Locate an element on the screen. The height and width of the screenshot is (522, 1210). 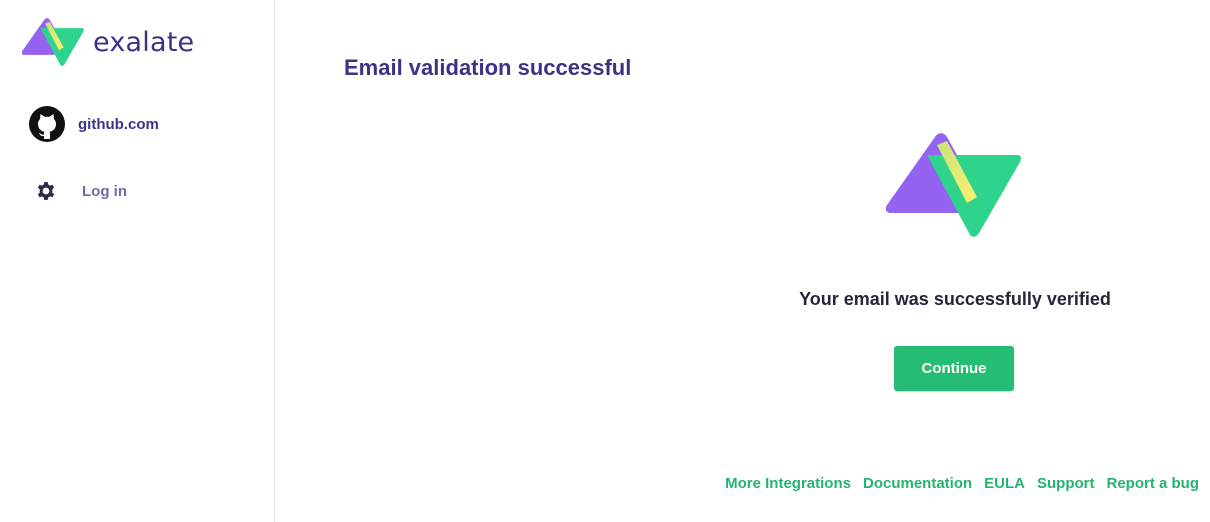
success-message: Your email was successfully verified is located at coordinates (955, 299).